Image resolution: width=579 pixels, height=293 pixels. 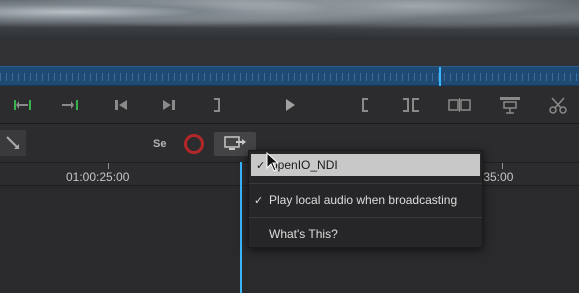 What do you see at coordinates (217, 105) in the screenshot?
I see `bracket-close-icon` at bounding box center [217, 105].